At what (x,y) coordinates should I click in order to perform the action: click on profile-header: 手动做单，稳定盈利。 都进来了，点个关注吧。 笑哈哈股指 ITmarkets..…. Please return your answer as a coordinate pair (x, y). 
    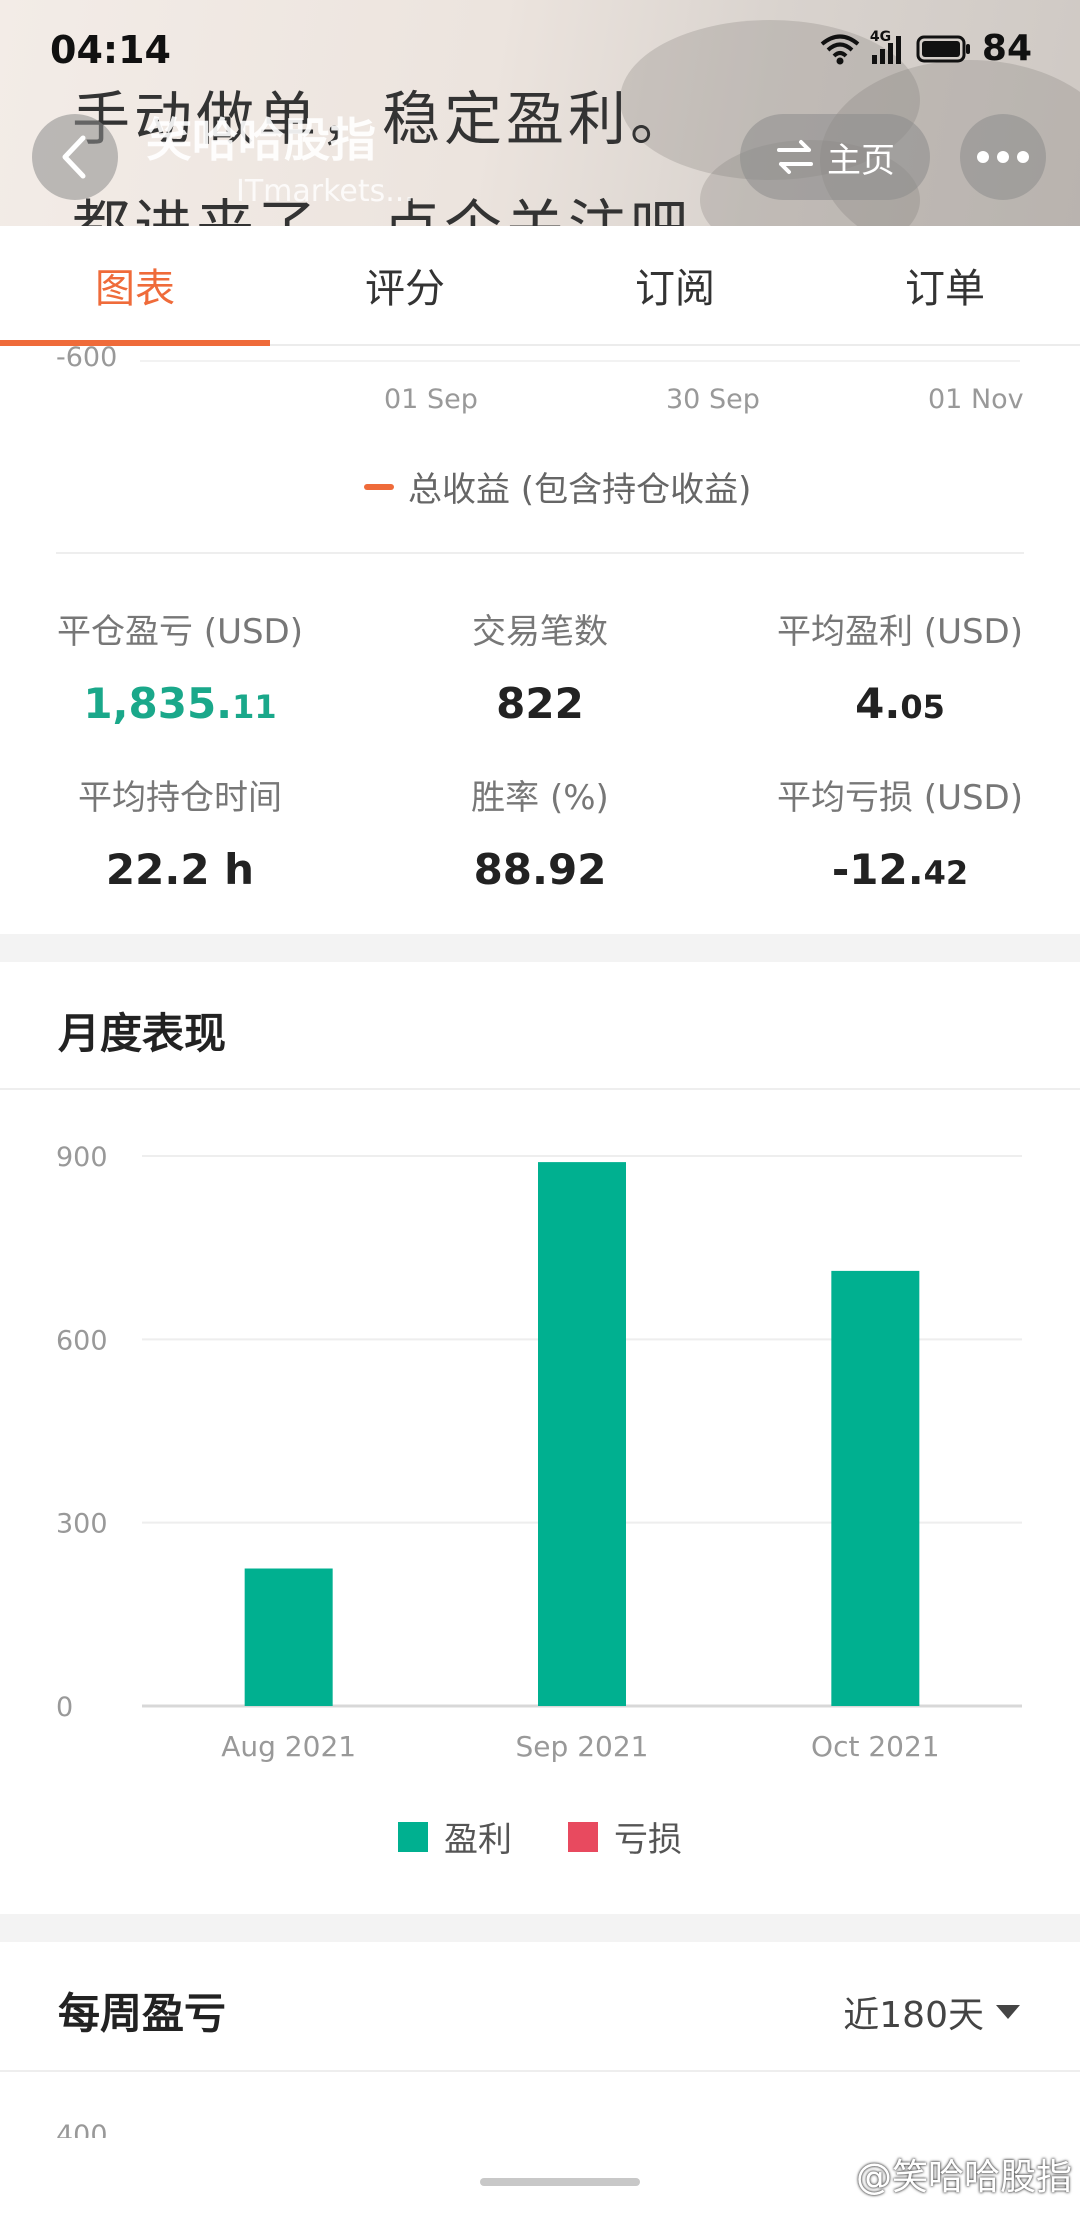
    Looking at the image, I should click on (540, 113).